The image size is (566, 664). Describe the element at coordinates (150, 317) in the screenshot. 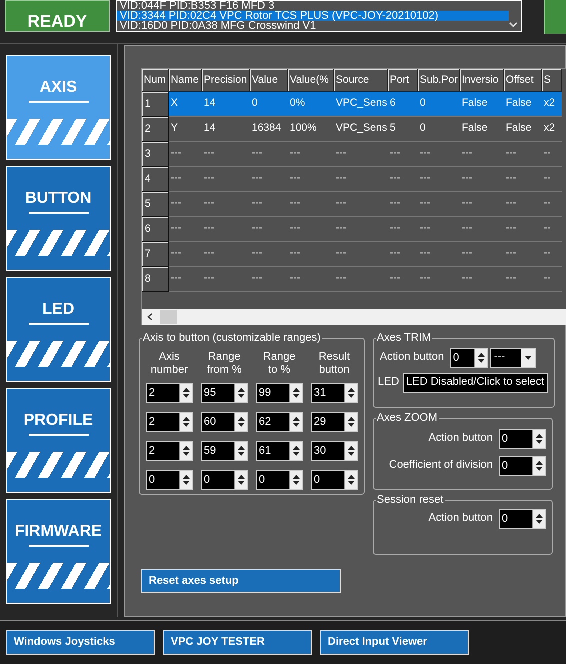

I see `scroll-left-icon` at that location.